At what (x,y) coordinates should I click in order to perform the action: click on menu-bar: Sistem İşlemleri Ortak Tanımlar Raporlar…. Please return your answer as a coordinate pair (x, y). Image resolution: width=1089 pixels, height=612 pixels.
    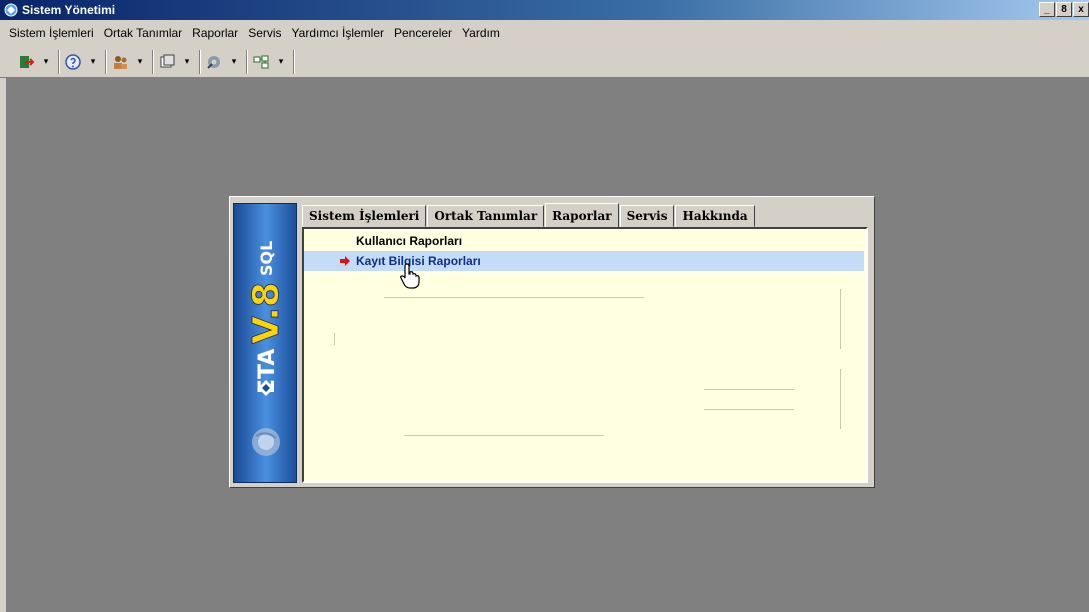
    Looking at the image, I should click on (544, 33).